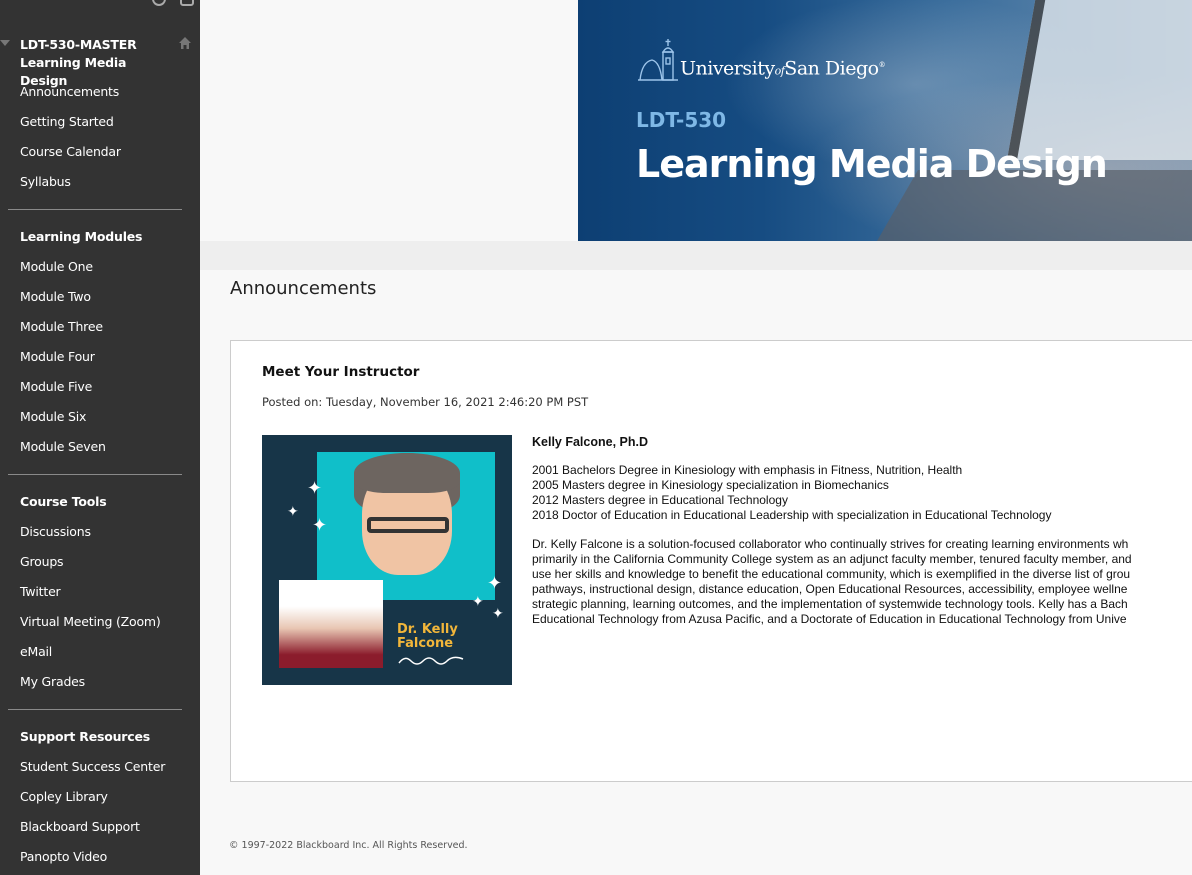 Image resolution: width=1192 pixels, height=875 pixels. What do you see at coordinates (78, 44) in the screenshot?
I see `course-code: LDT-530-MASTER` at bounding box center [78, 44].